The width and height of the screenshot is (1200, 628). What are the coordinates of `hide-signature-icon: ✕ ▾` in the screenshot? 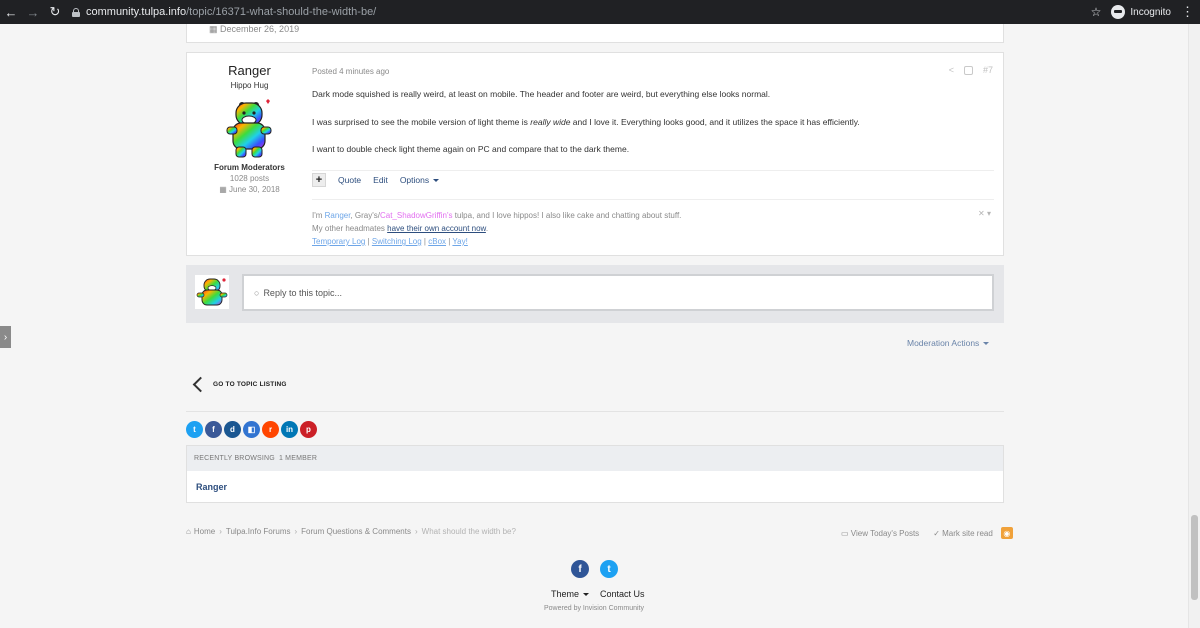 It's located at (984, 213).